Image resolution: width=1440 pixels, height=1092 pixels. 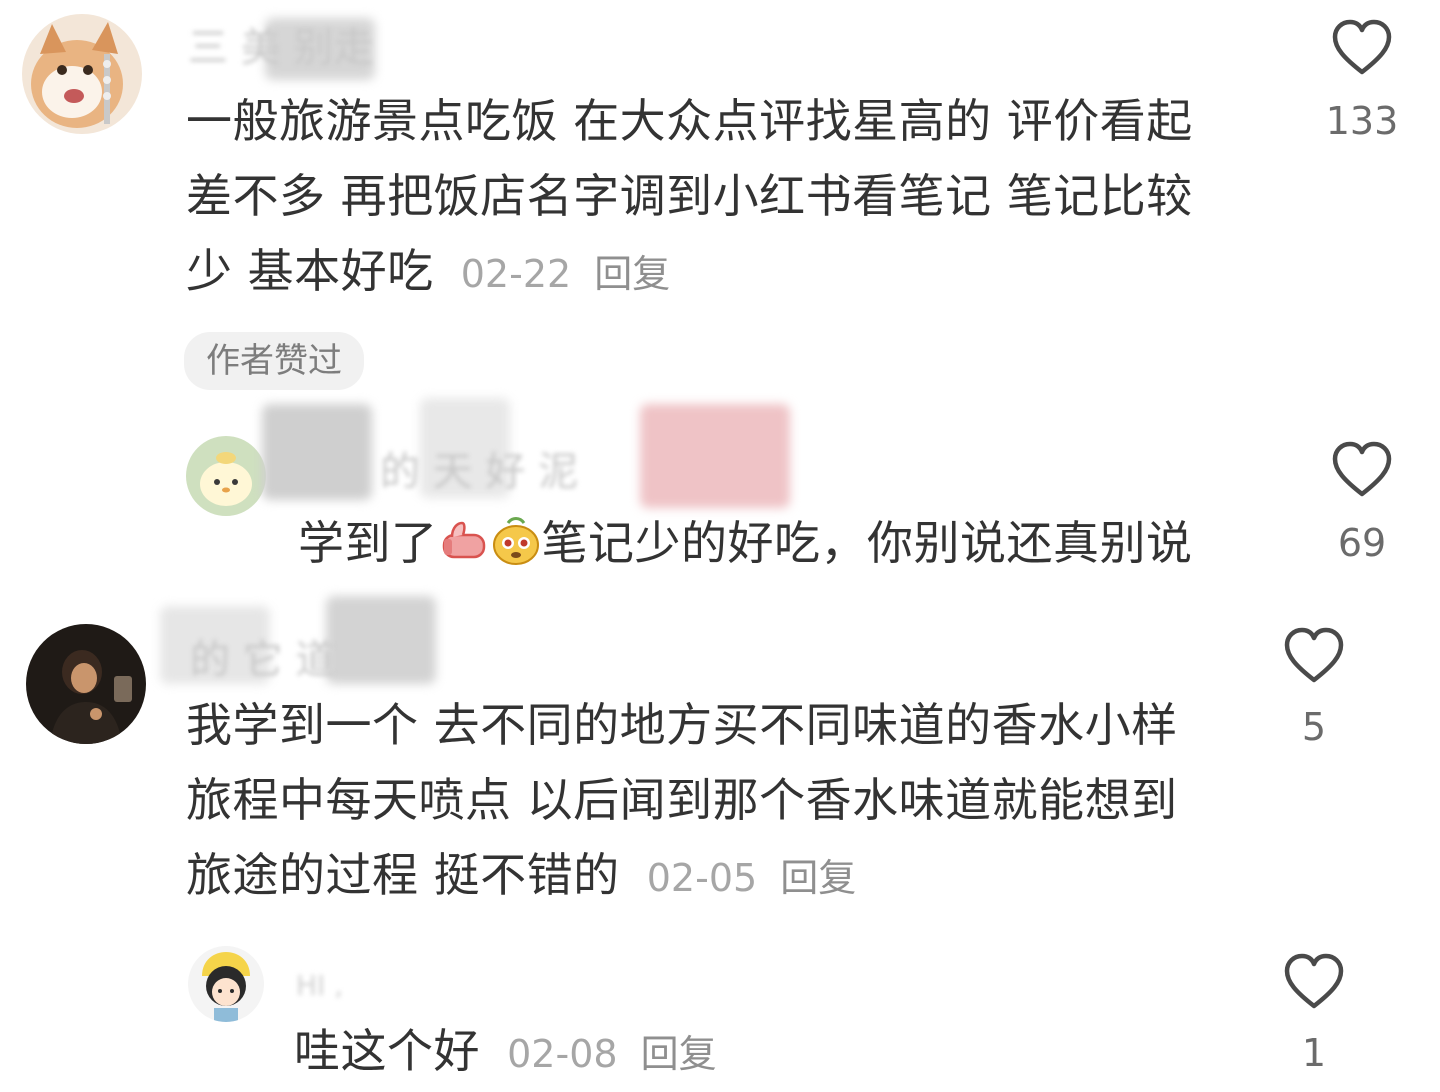 What do you see at coordinates (403, 875) in the screenshot?
I see `comment-line: 旅途的过程 挺不错的` at bounding box center [403, 875].